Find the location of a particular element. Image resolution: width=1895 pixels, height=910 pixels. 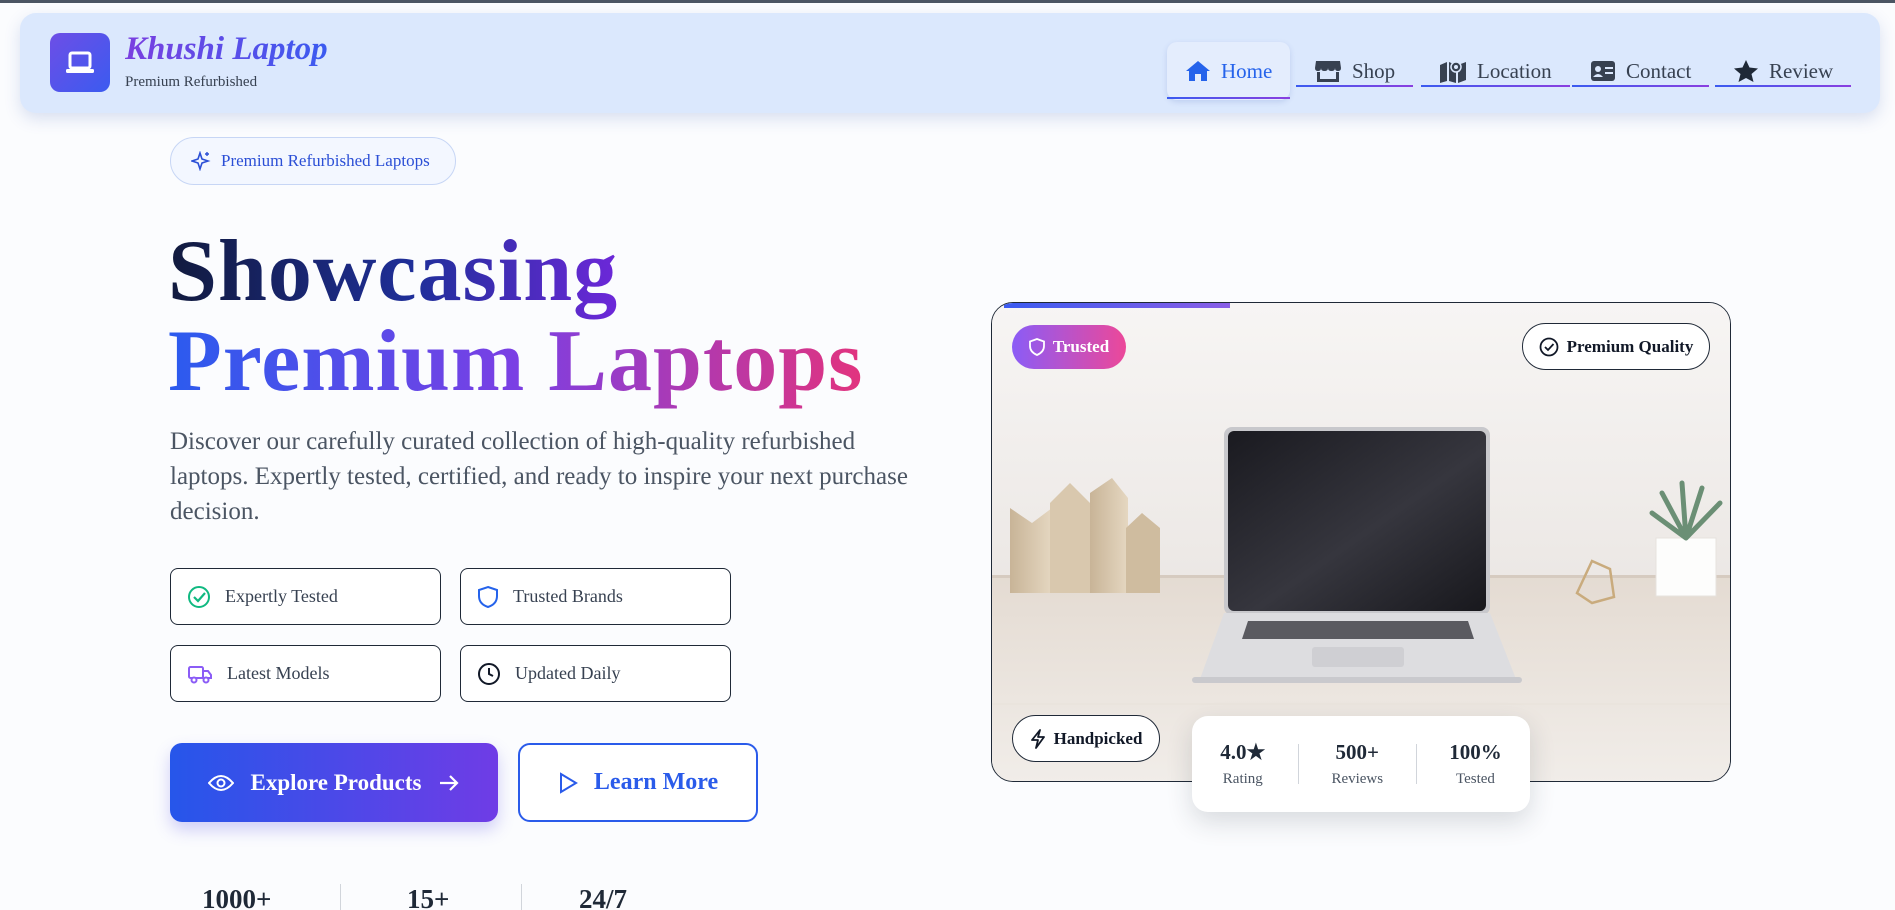

explore-products-button: Explore Products is located at coordinates (334, 782).